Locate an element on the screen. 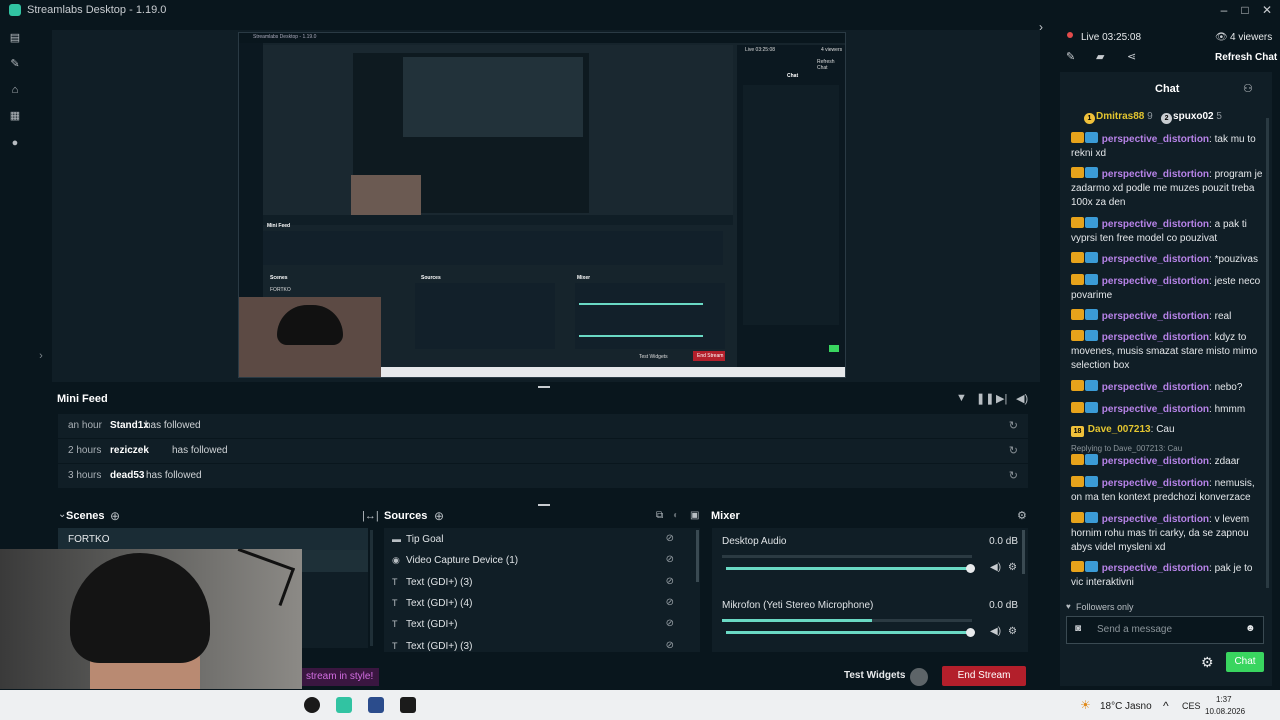  weather-temp: 18°C is located at coordinates (1111, 706).